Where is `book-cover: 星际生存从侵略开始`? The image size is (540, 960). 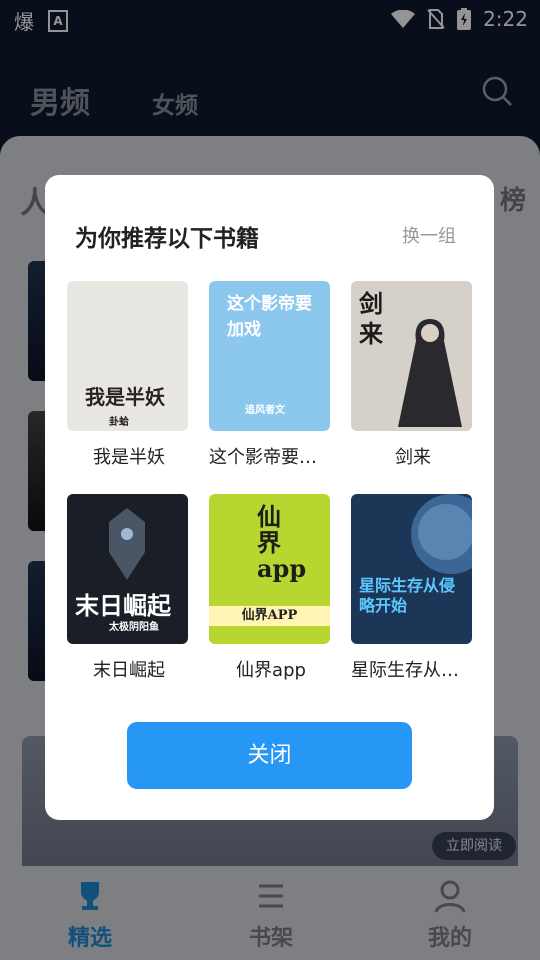
book-cover: 星际生存从侵略开始 is located at coordinates (411, 569).